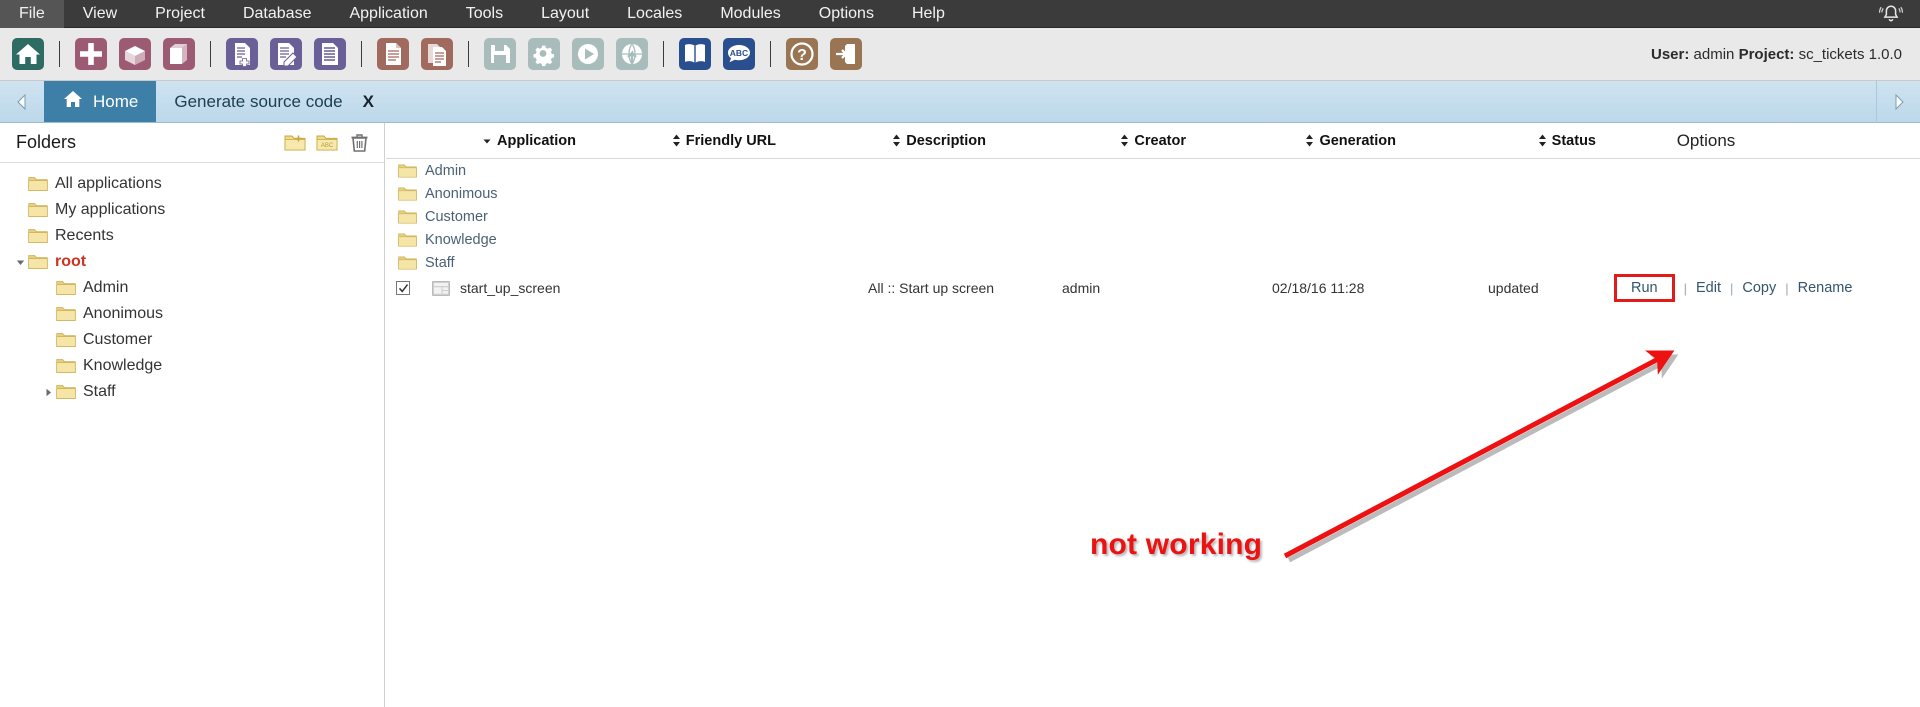  What do you see at coordinates (277, 14) in the screenshot?
I see `menu-item-database: Database` at bounding box center [277, 14].